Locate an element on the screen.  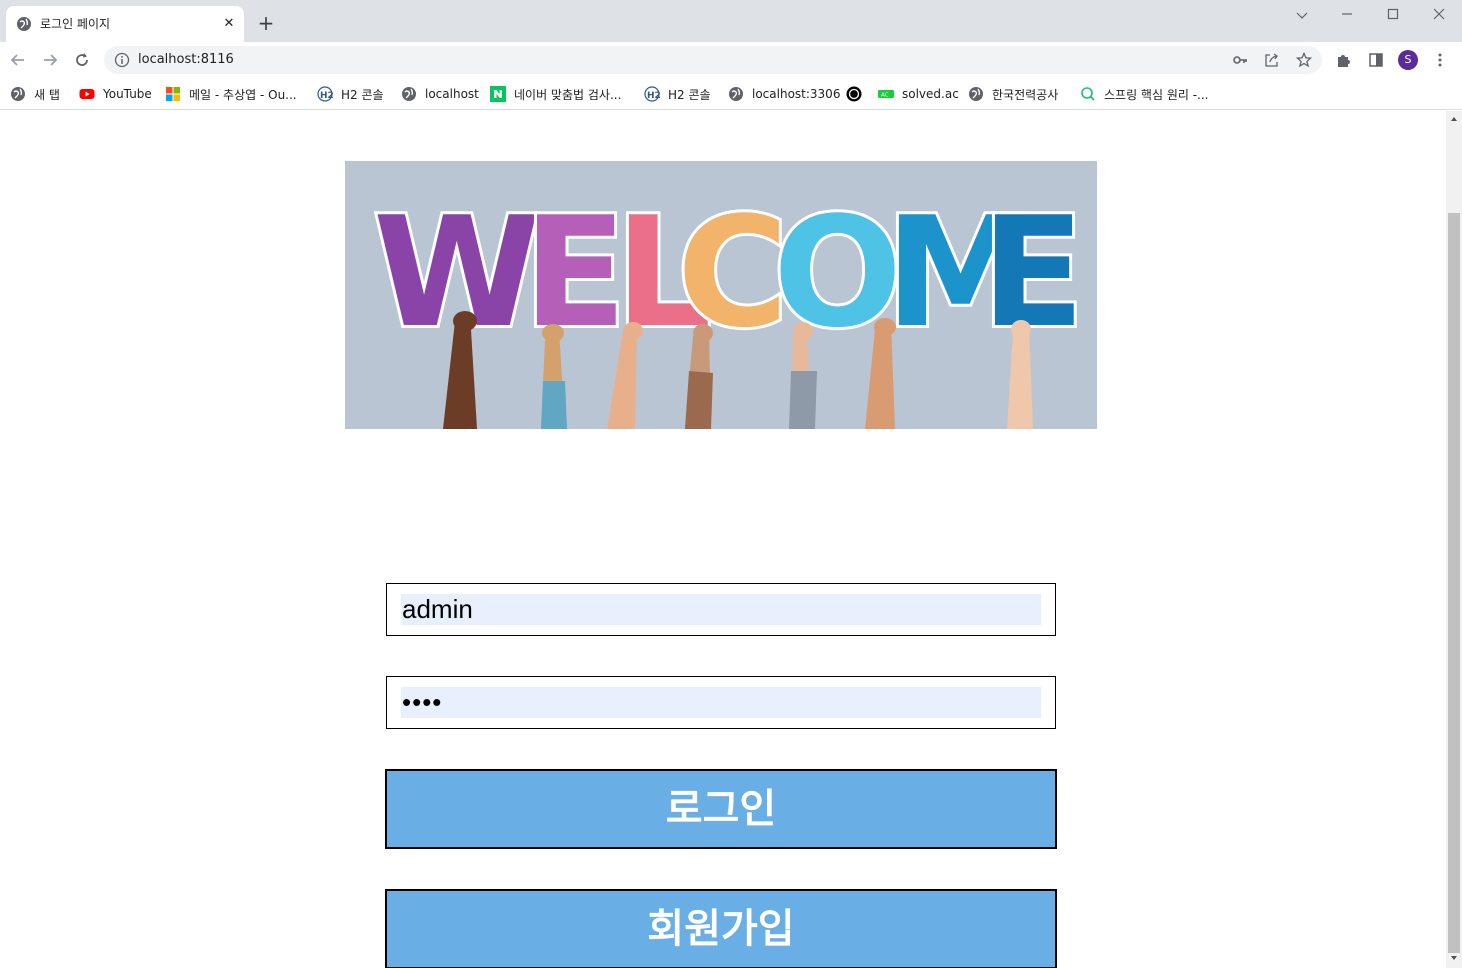
browser-toolbar: localhost:8116 S is located at coordinates (731, 60).